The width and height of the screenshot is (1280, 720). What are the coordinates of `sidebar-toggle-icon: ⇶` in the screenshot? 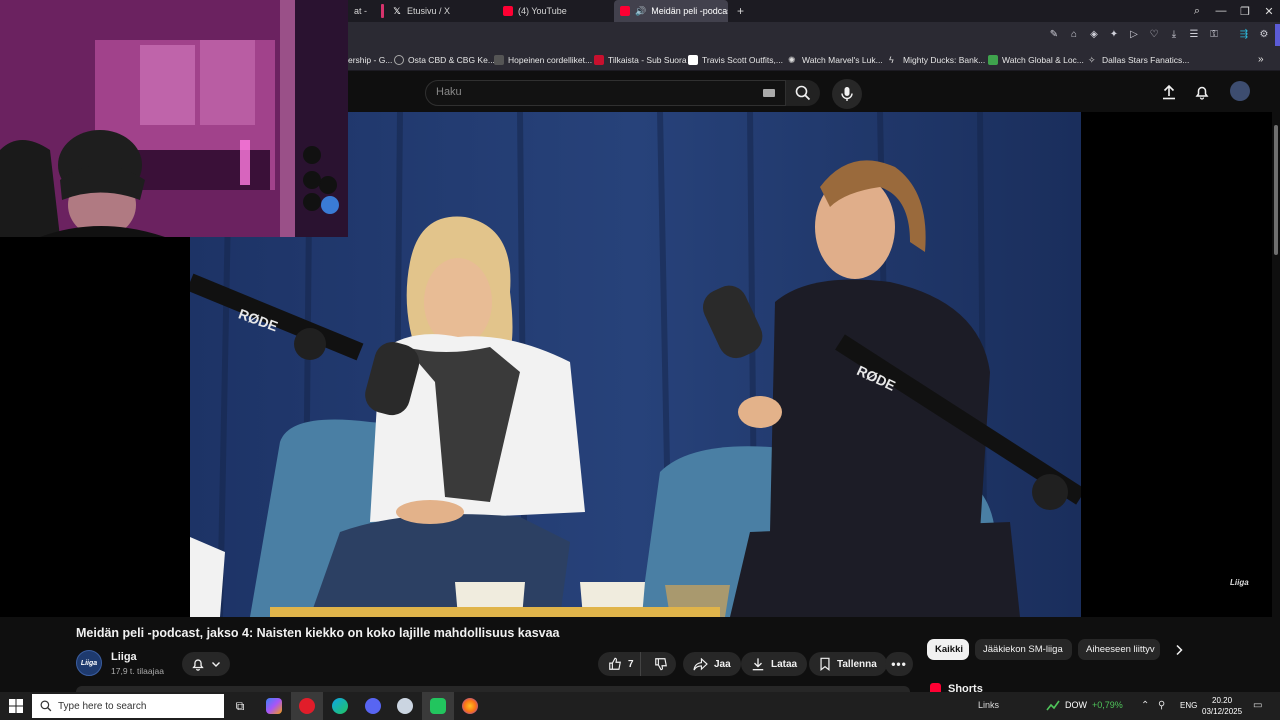 It's located at (1244, 35).